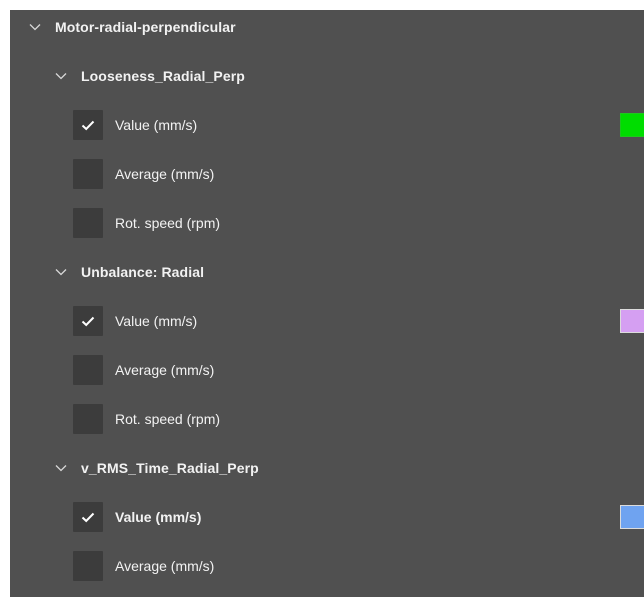 This screenshot has width=644, height=597. I want to click on tree-group-label: Motor-radial-perpendicular, so click(145, 27).